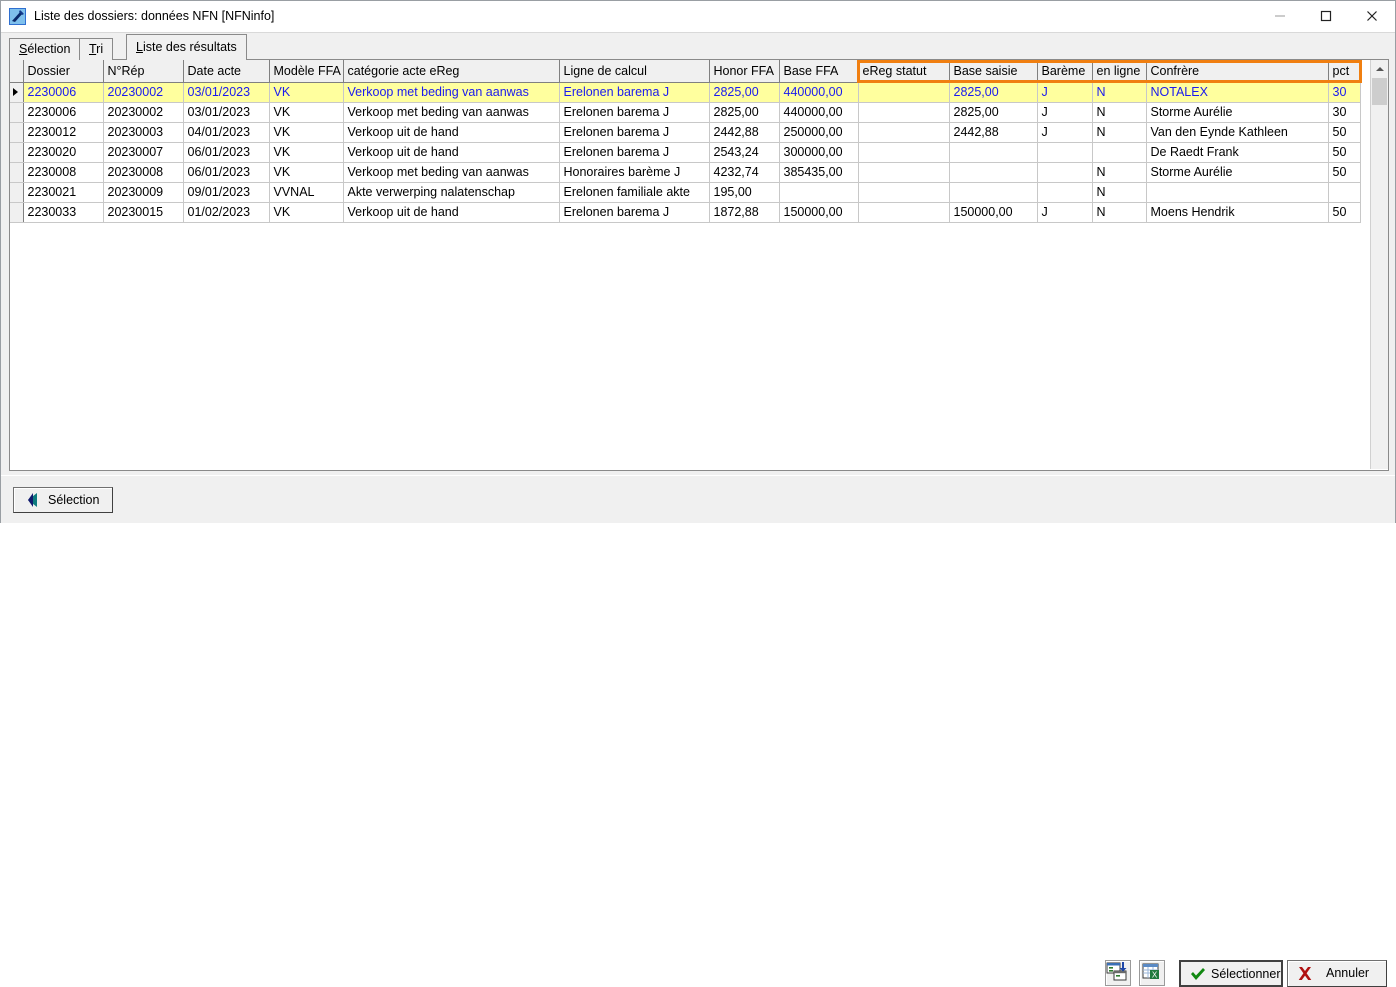  I want to click on cell-modele_ffa: VVNAL, so click(306, 192).